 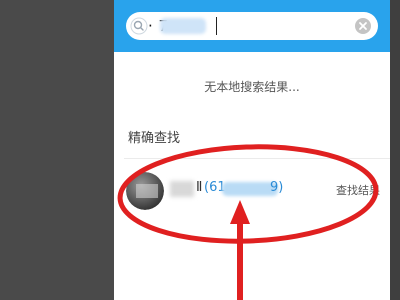 I want to click on divider, so click(x=257, y=158).